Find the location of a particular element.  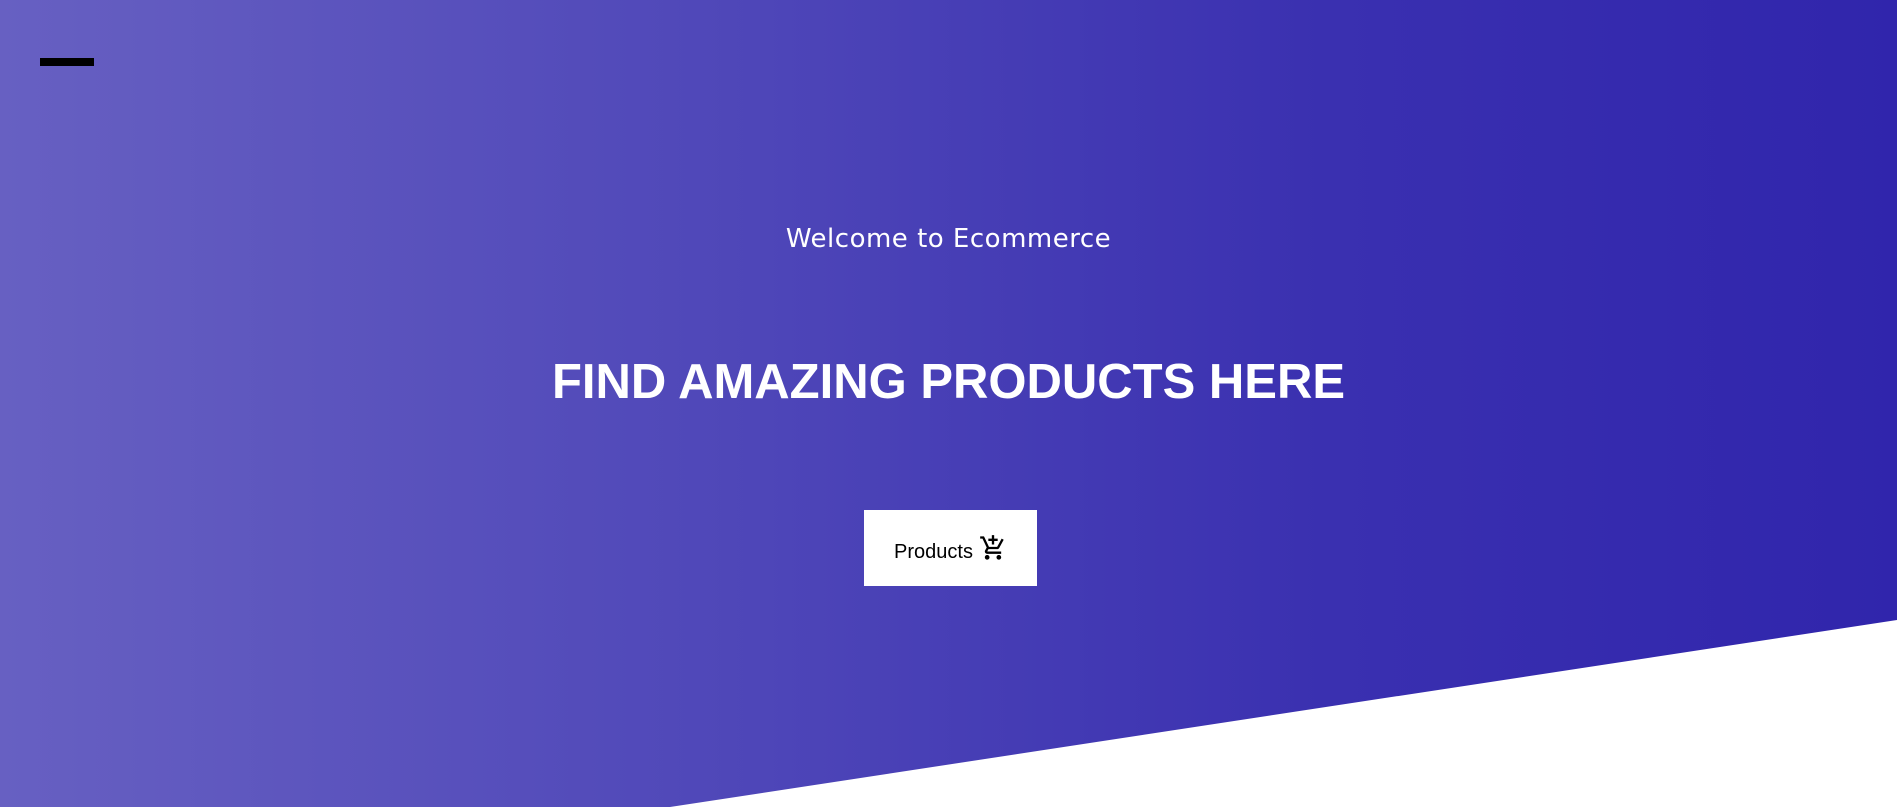

menu-icon is located at coordinates (67, 62).